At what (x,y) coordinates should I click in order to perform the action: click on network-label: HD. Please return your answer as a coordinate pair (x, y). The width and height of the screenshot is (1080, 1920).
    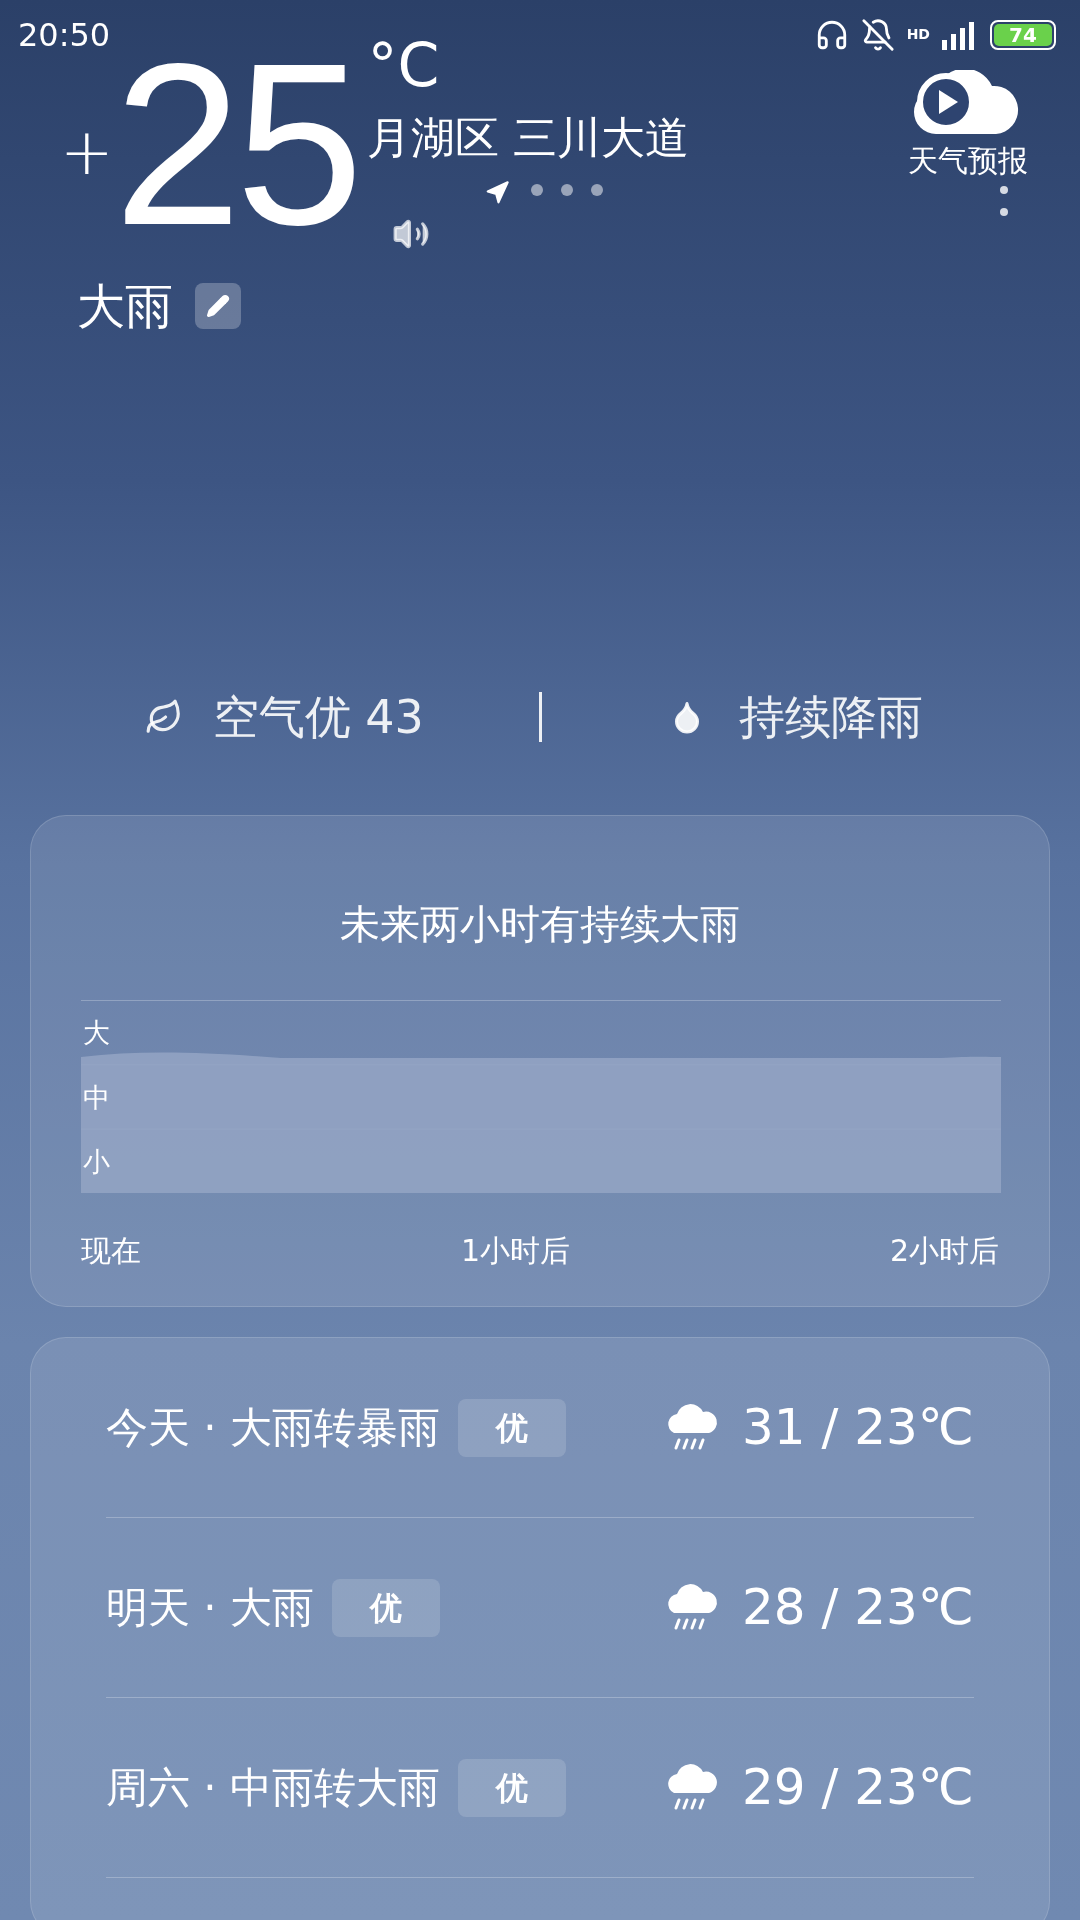
    Looking at the image, I should click on (918, 34).